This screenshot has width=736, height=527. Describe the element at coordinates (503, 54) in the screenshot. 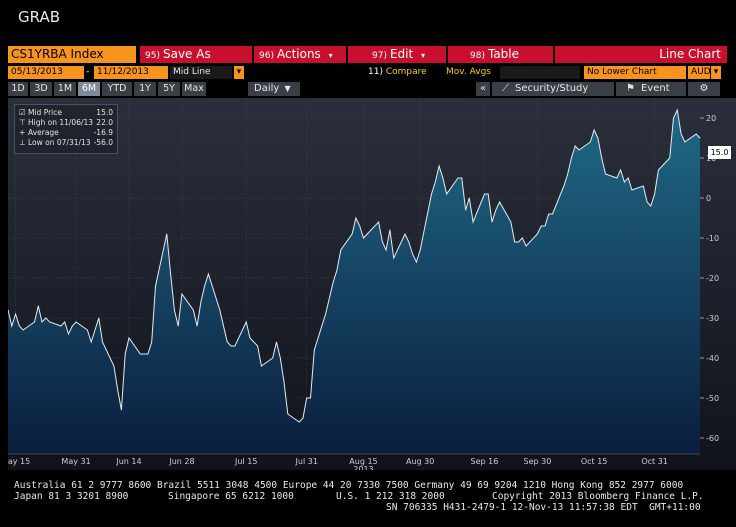

I see `table-label: Table` at that location.